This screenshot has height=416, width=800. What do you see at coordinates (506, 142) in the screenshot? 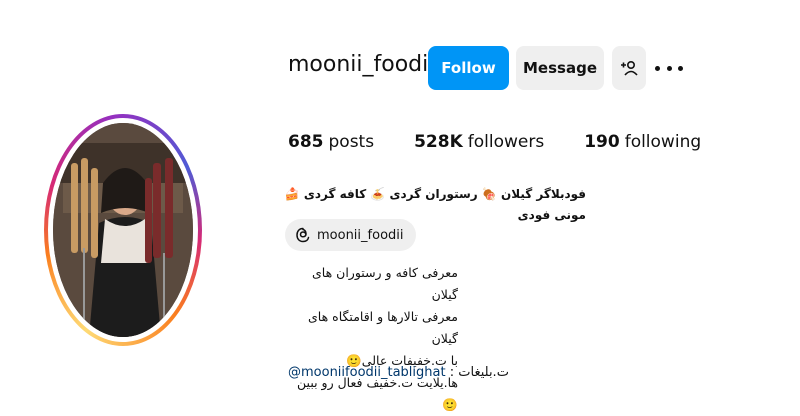
I see `followers-label: followers` at bounding box center [506, 142].